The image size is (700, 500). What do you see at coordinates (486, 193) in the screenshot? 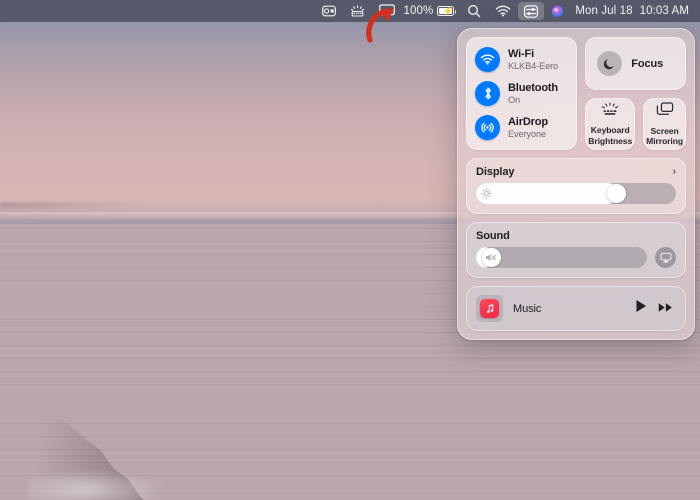
I see `brightness-icon` at bounding box center [486, 193].